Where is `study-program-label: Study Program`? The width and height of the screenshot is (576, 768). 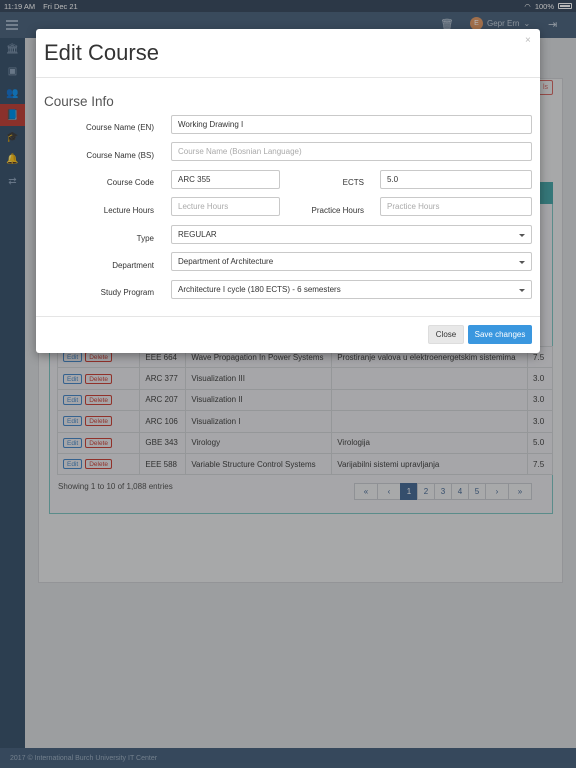 study-program-label: Study Program is located at coordinates (127, 292).